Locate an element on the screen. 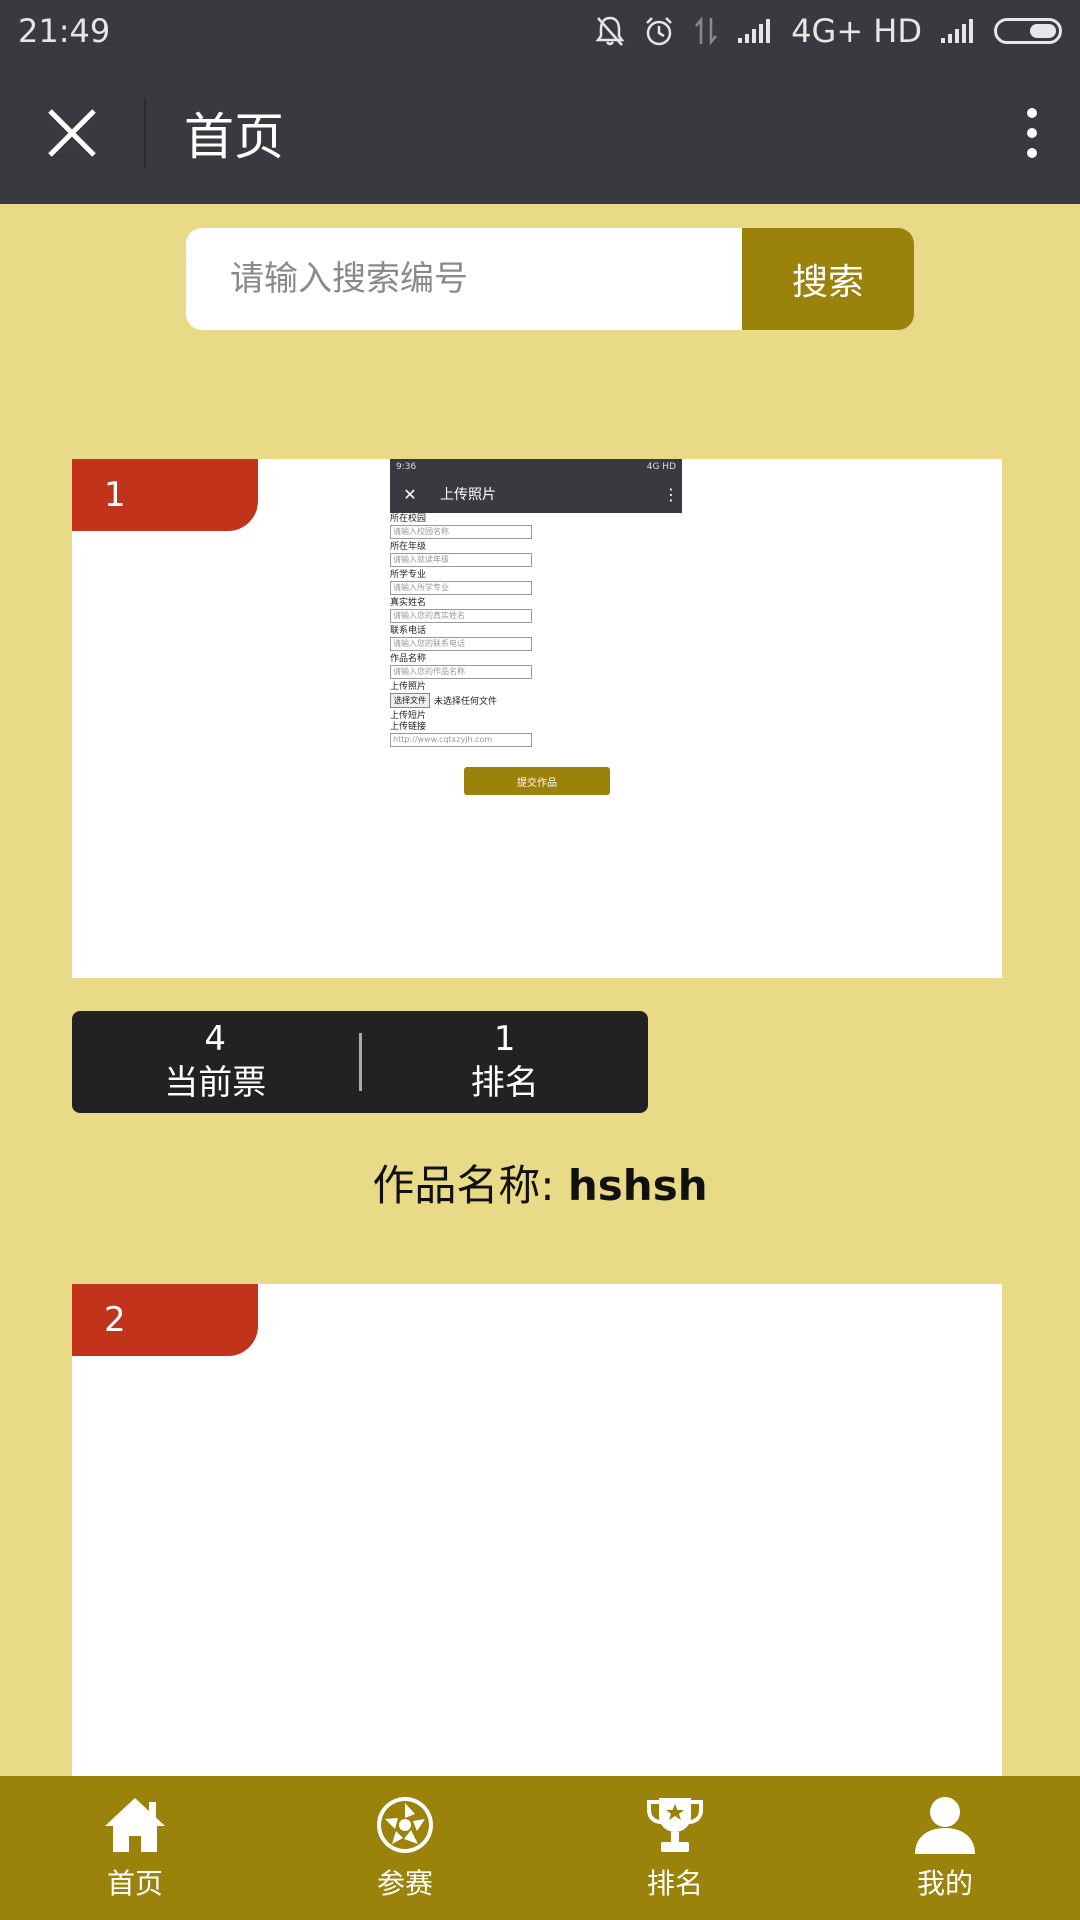 This screenshot has height=1920, width=1080. thumb-title: 上传照片 is located at coordinates (468, 495).